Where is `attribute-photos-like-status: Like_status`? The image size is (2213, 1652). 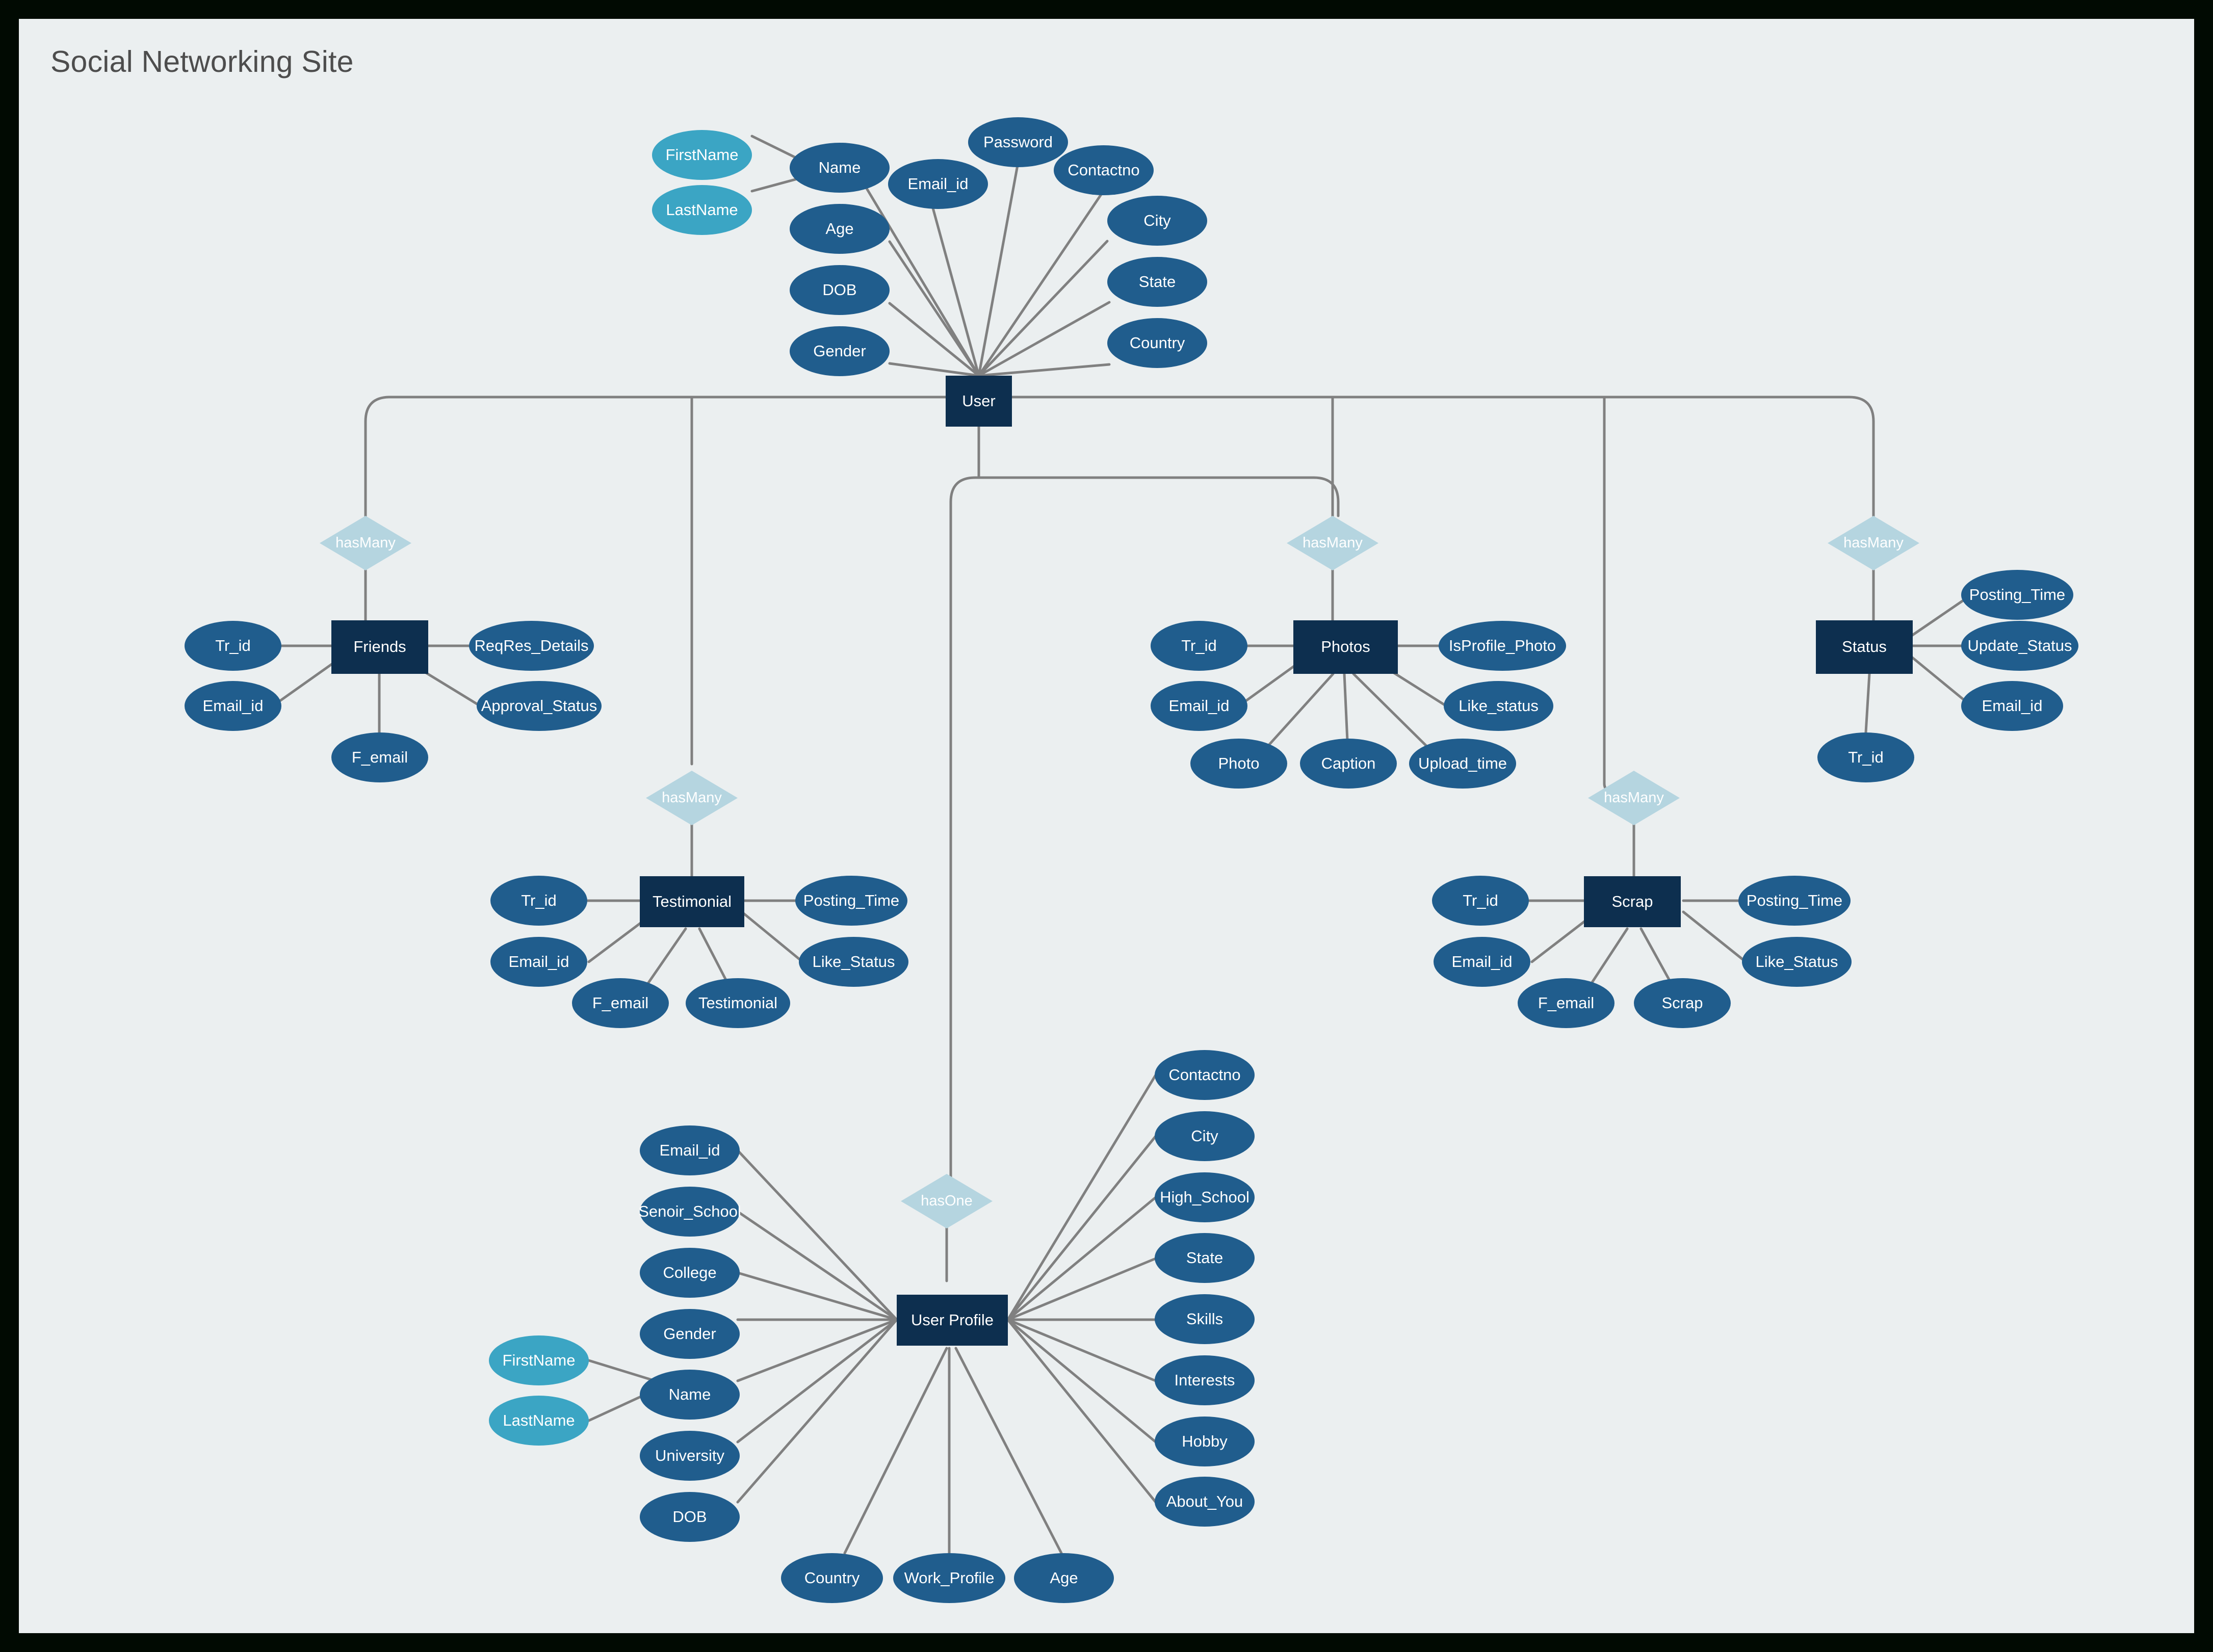
attribute-photos-like-status: Like_status is located at coordinates (1498, 706).